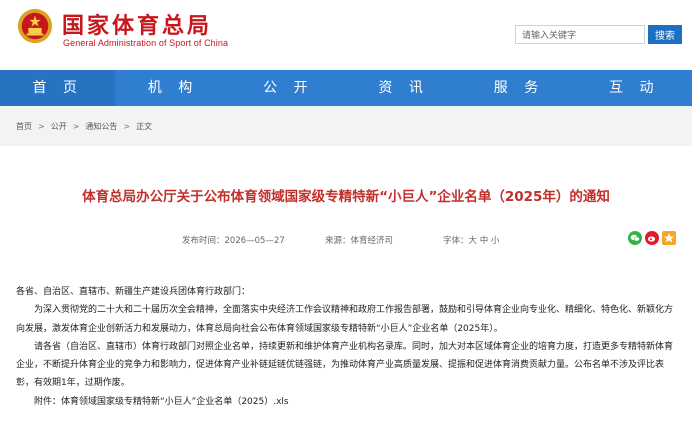 The height and width of the screenshot is (421, 692). I want to click on nav-item-home: 首 页, so click(58, 88).